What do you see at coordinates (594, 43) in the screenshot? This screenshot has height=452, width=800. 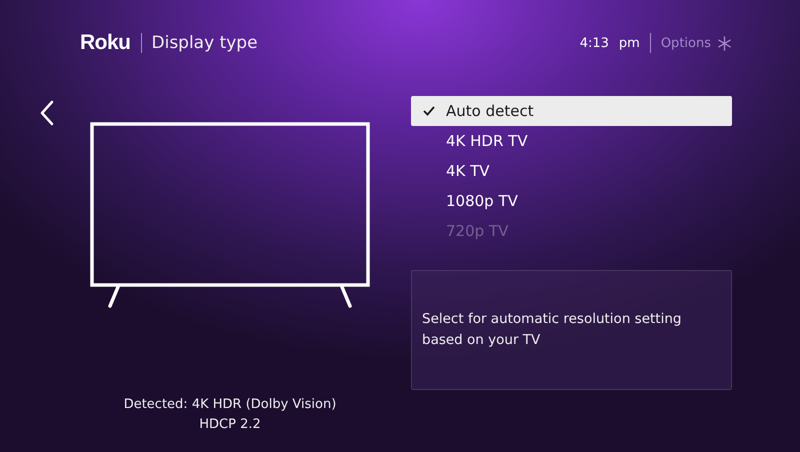 I see `clock-time: 4:13` at bounding box center [594, 43].